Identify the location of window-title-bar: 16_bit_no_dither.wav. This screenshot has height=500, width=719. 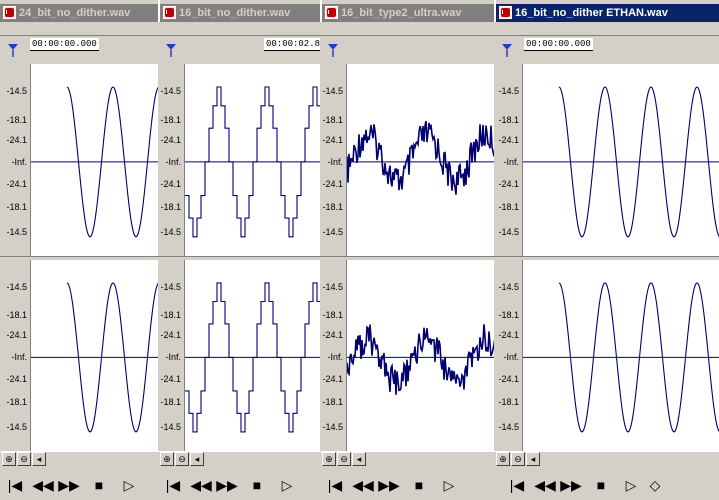
(240, 13).